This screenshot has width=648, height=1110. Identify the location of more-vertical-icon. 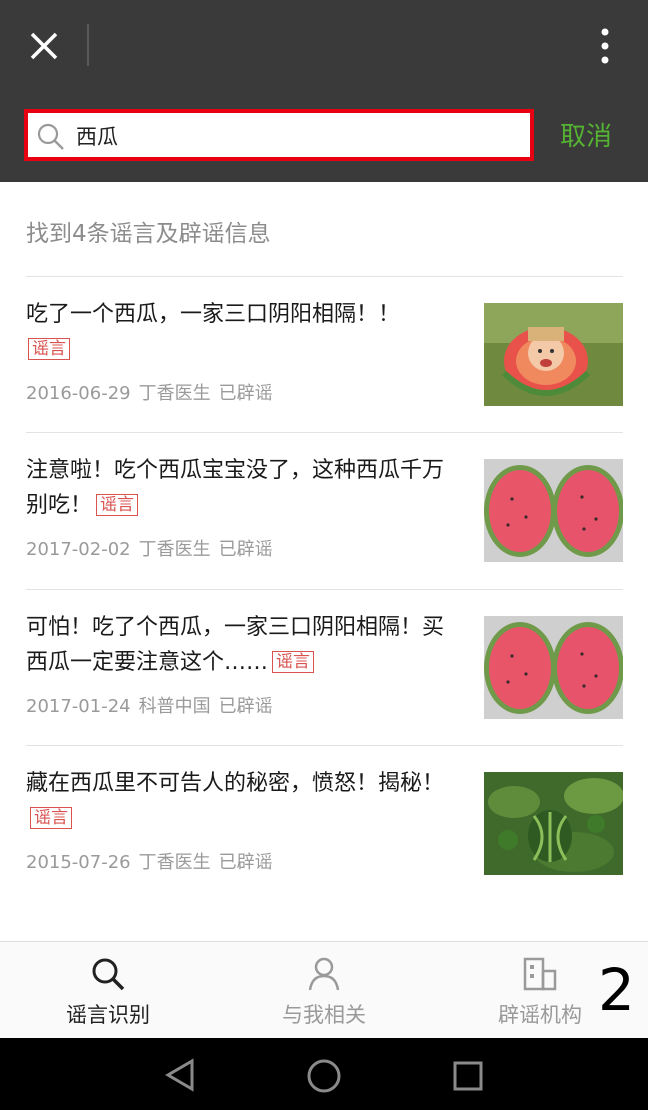
(605, 46).